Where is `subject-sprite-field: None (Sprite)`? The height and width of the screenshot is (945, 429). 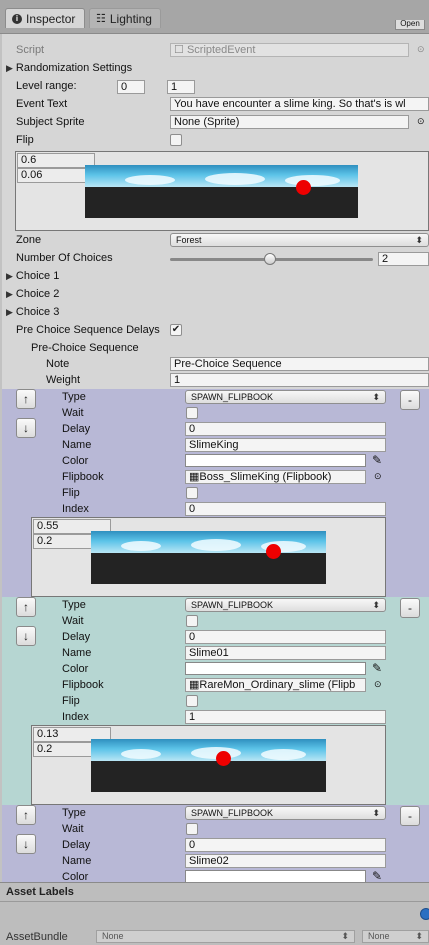 subject-sprite-field: None (Sprite) is located at coordinates (289, 122).